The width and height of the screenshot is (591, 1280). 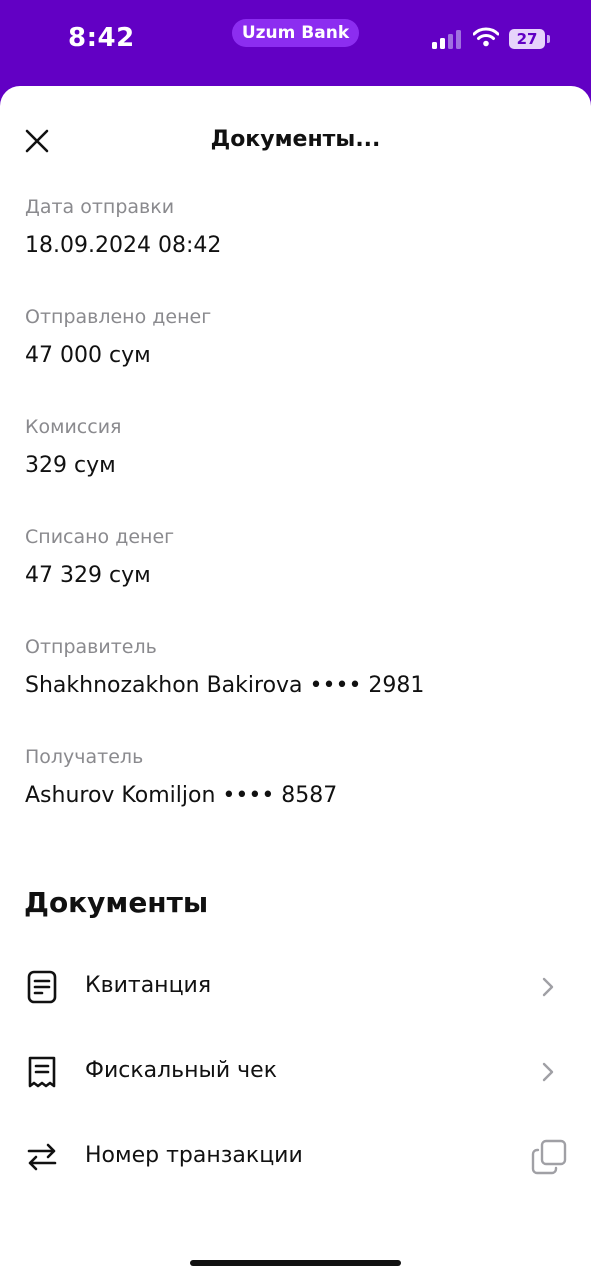 I want to click on debited-amount-value: 47 329 сум, so click(x=88, y=575).